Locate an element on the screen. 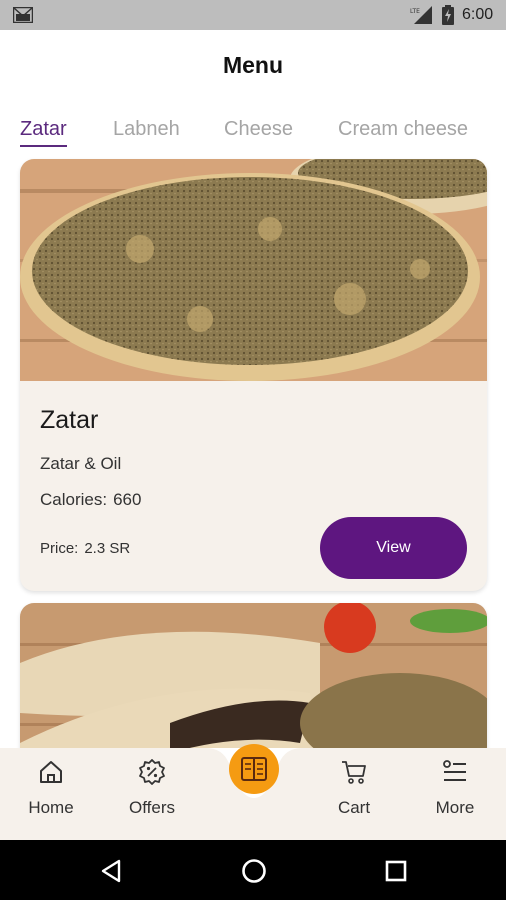 This screenshot has width=506, height=900. category-tabs: Zatar Labneh Cheese Cream cheese is located at coordinates (253, 134).